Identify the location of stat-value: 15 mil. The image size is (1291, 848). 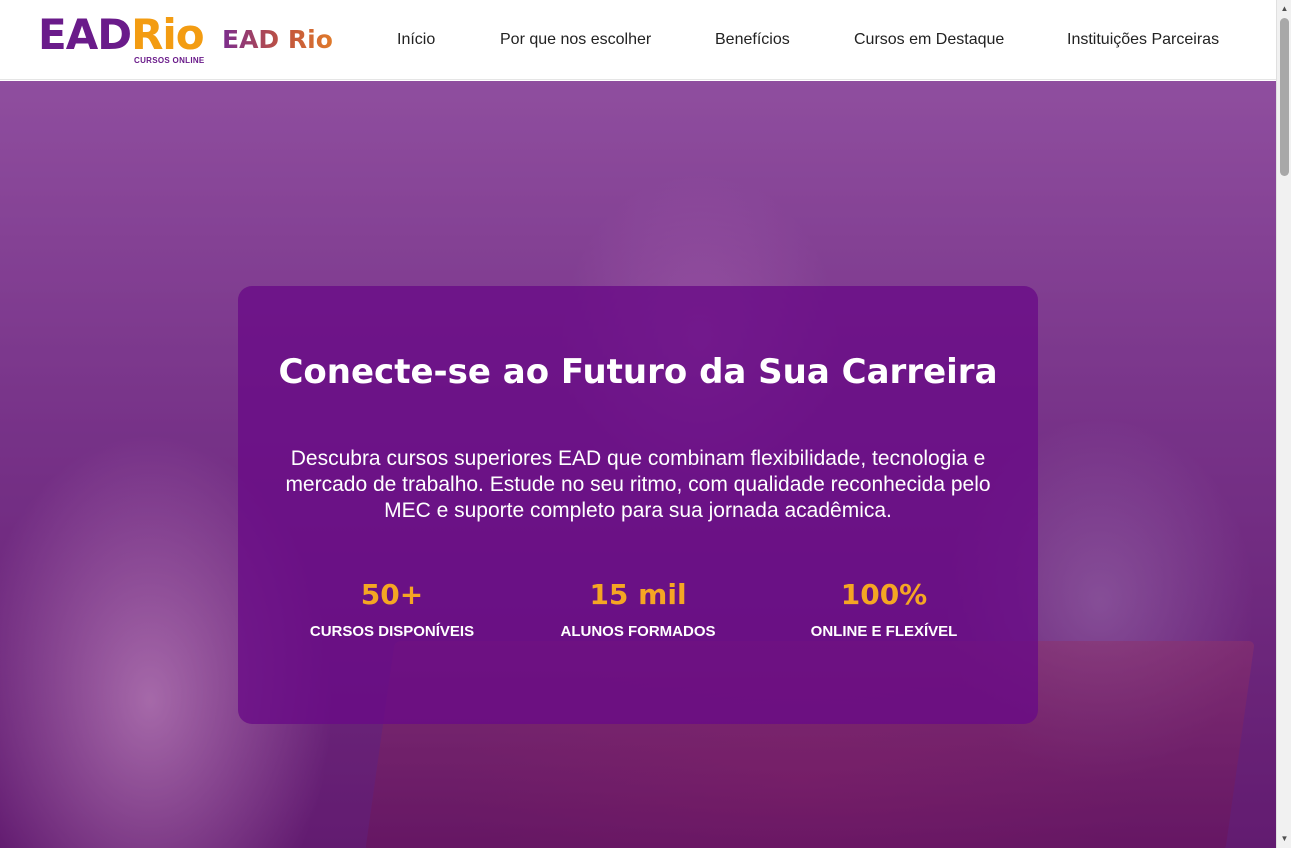
(638, 594).